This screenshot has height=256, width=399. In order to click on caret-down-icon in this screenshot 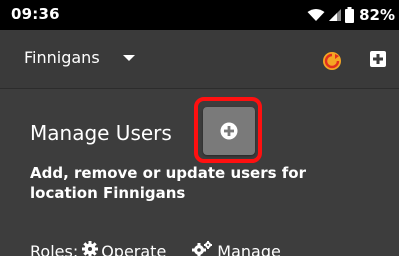, I will do `click(128, 57)`.